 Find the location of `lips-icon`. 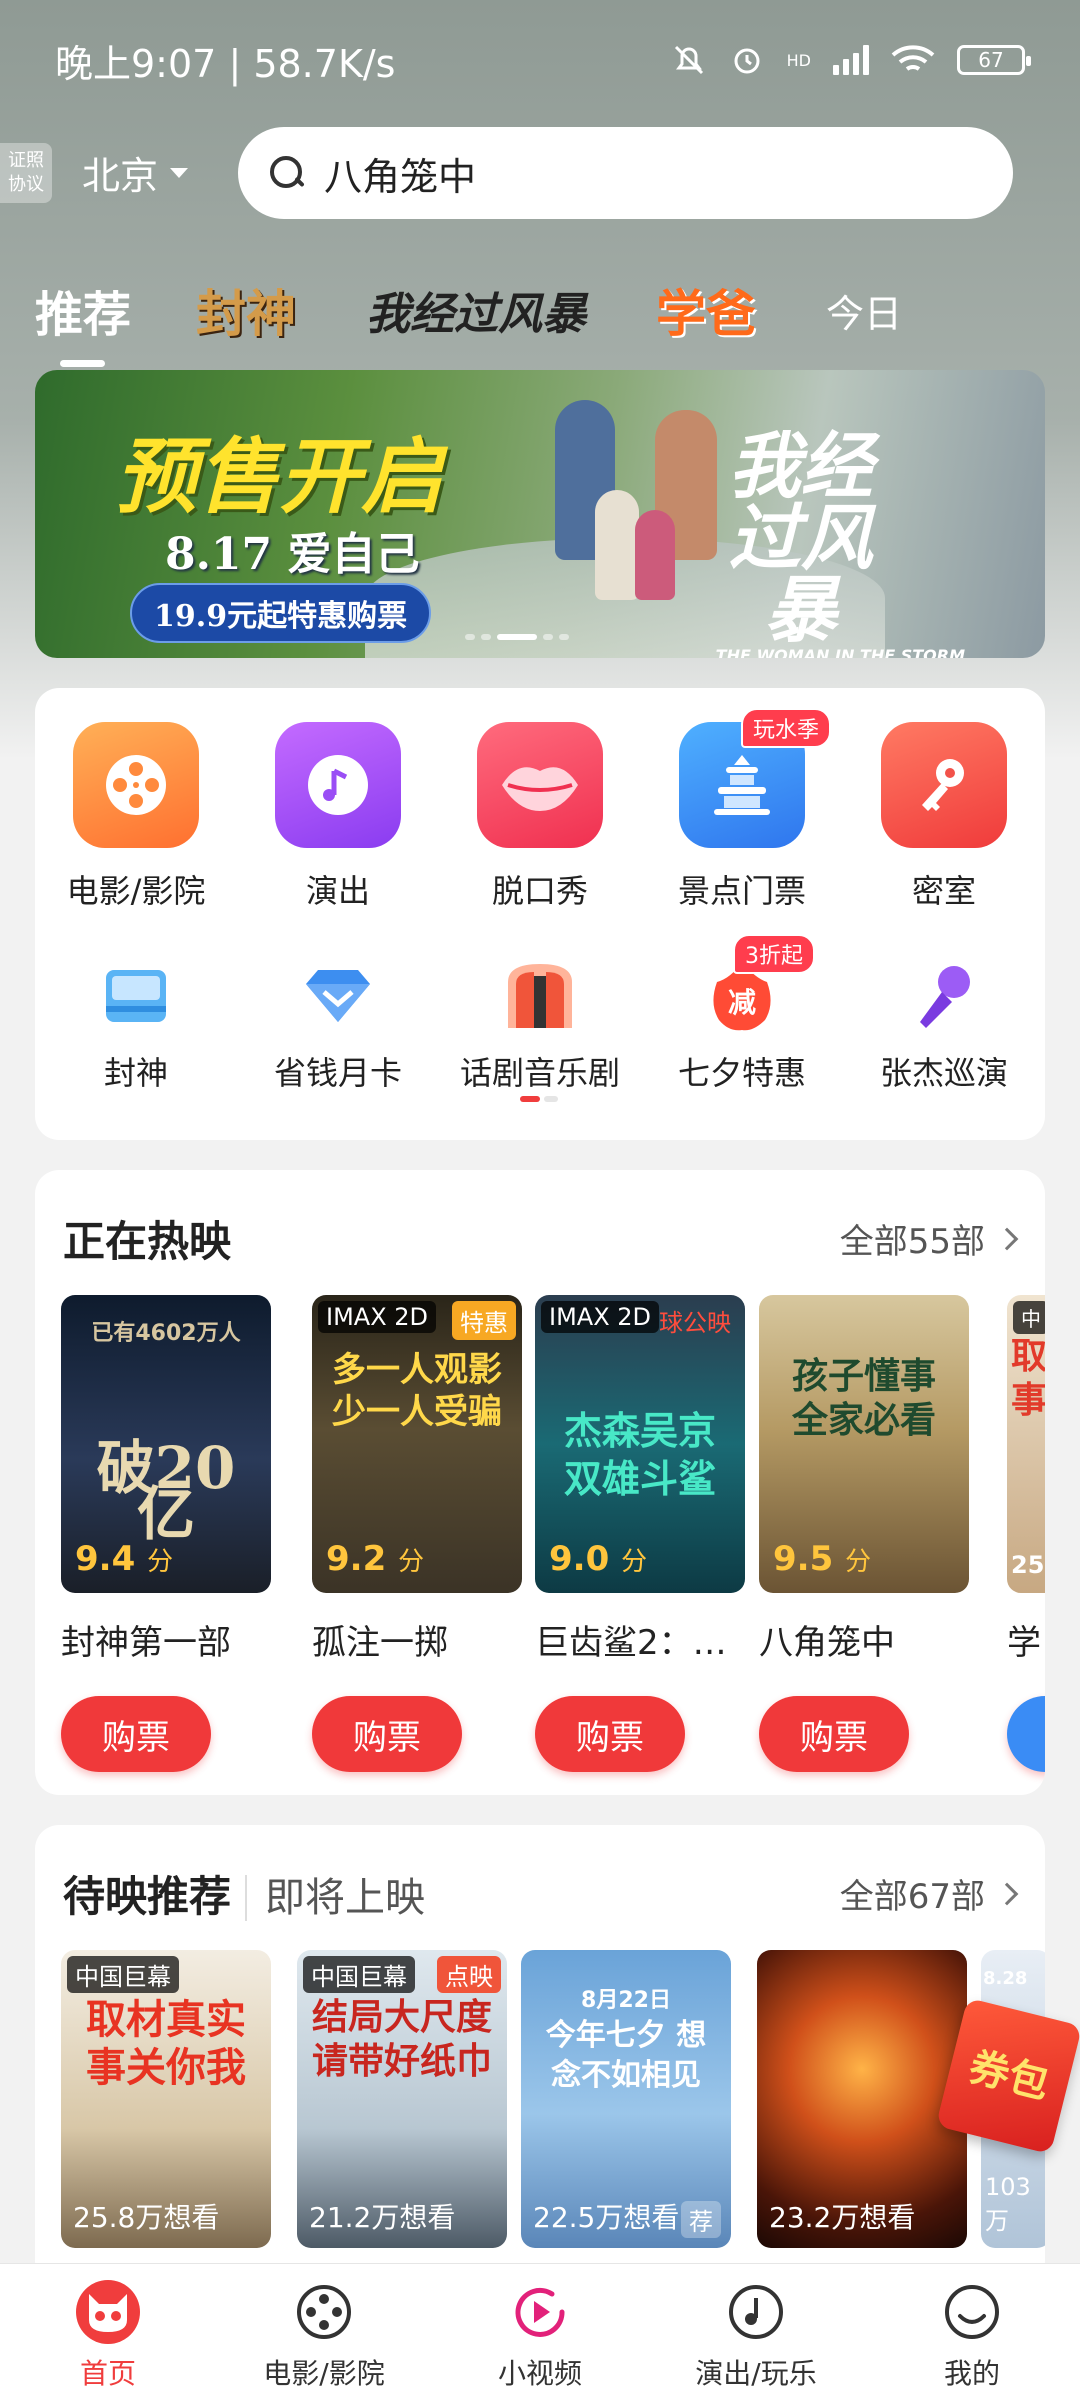

lips-icon is located at coordinates (540, 785).